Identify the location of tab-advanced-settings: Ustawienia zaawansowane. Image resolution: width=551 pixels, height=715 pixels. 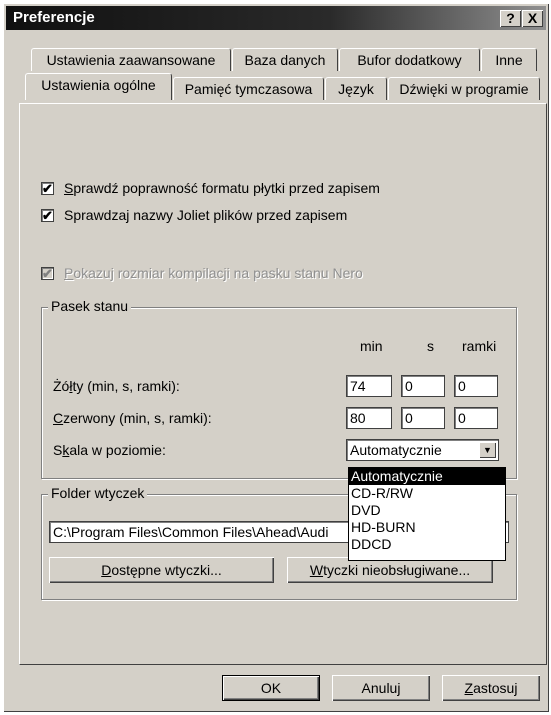
(131, 59).